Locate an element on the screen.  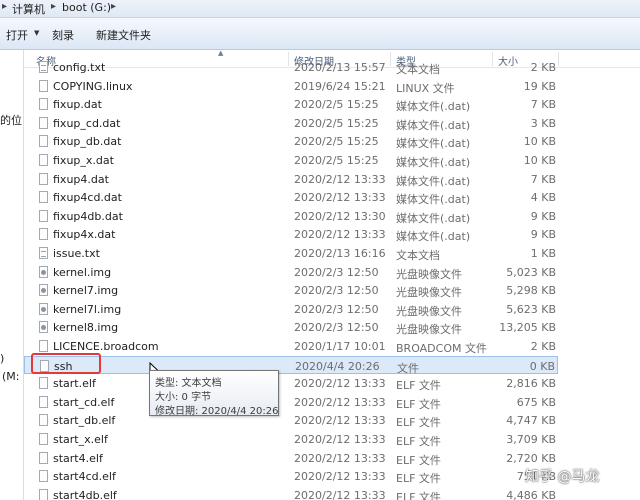
file-row: kernel8.img 2020/2/3 12:50 光盘映像文件 13,205 KB is located at coordinates (291, 327).